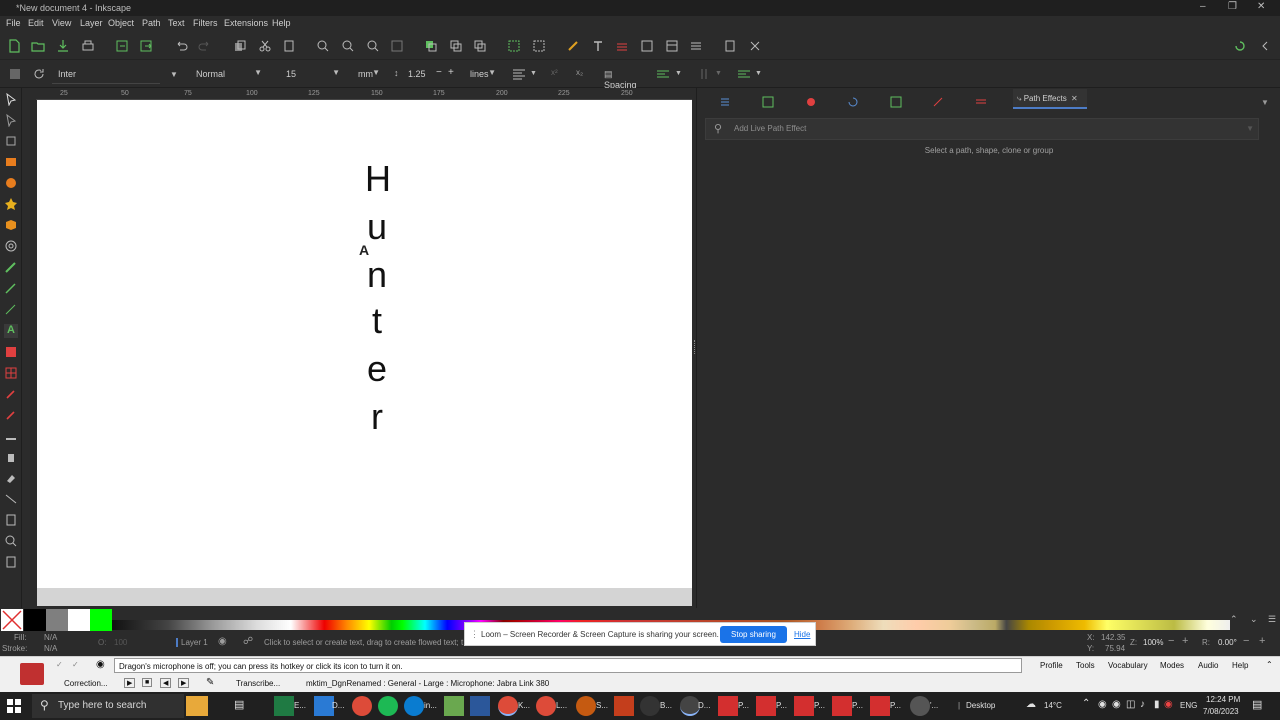 The image size is (1280, 720). I want to click on weather-temp: 14°C, so click(1053, 705).